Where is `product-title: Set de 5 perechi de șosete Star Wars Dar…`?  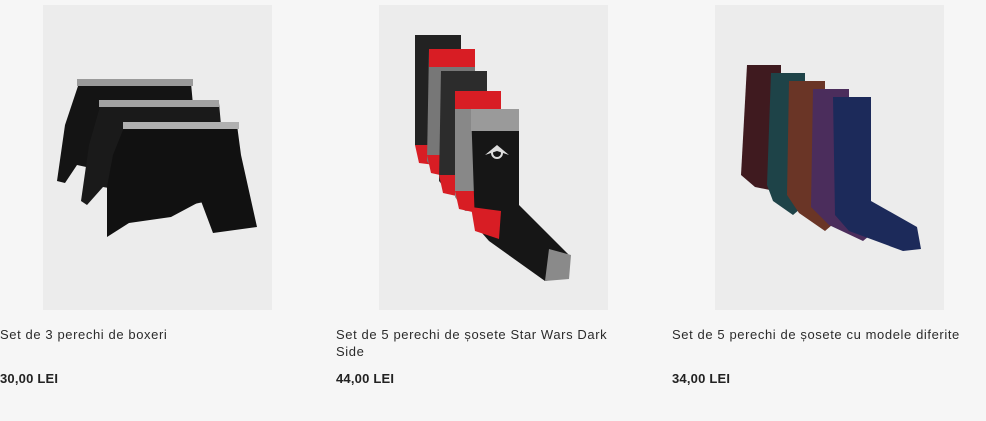 product-title: Set de 5 perechi de șosete Star Wars Dar… is located at coordinates (481, 343).